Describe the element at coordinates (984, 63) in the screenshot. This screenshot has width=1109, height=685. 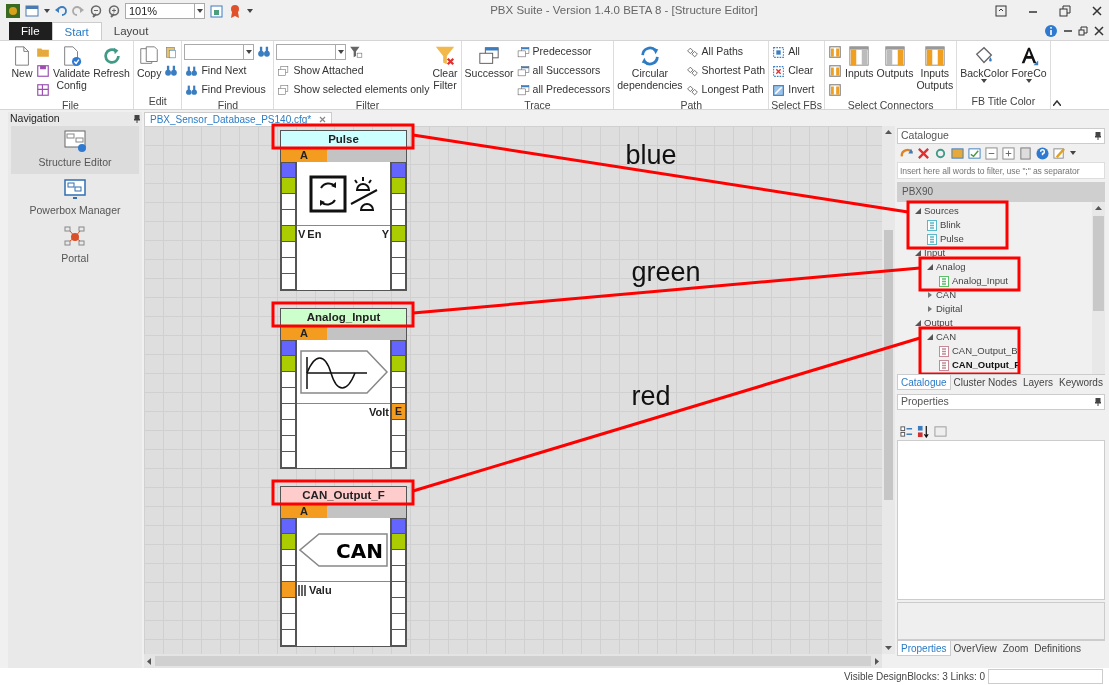
I see `ribbon-button: BackColor` at that location.